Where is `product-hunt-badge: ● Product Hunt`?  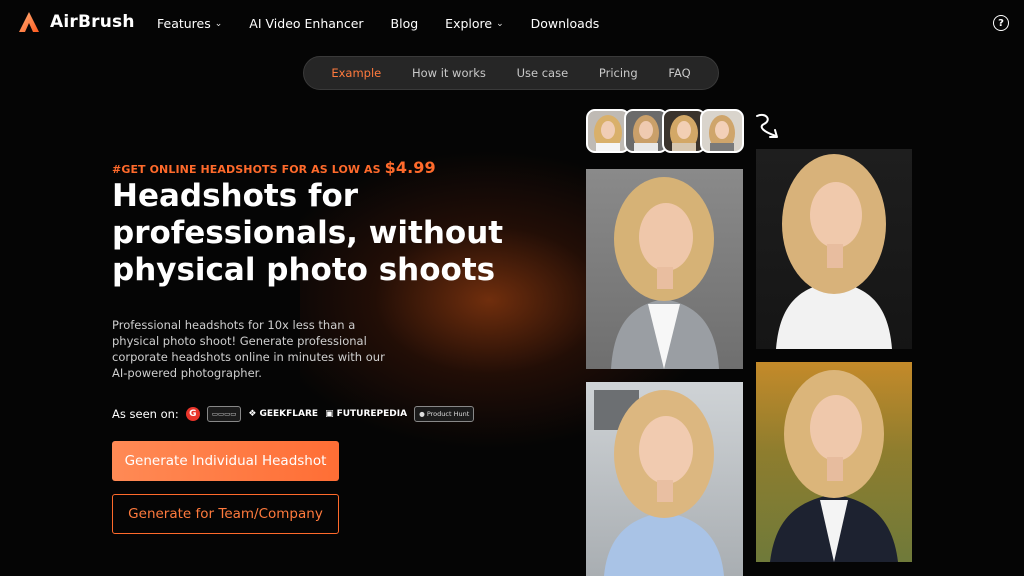 product-hunt-badge: ● Product Hunt is located at coordinates (444, 414).